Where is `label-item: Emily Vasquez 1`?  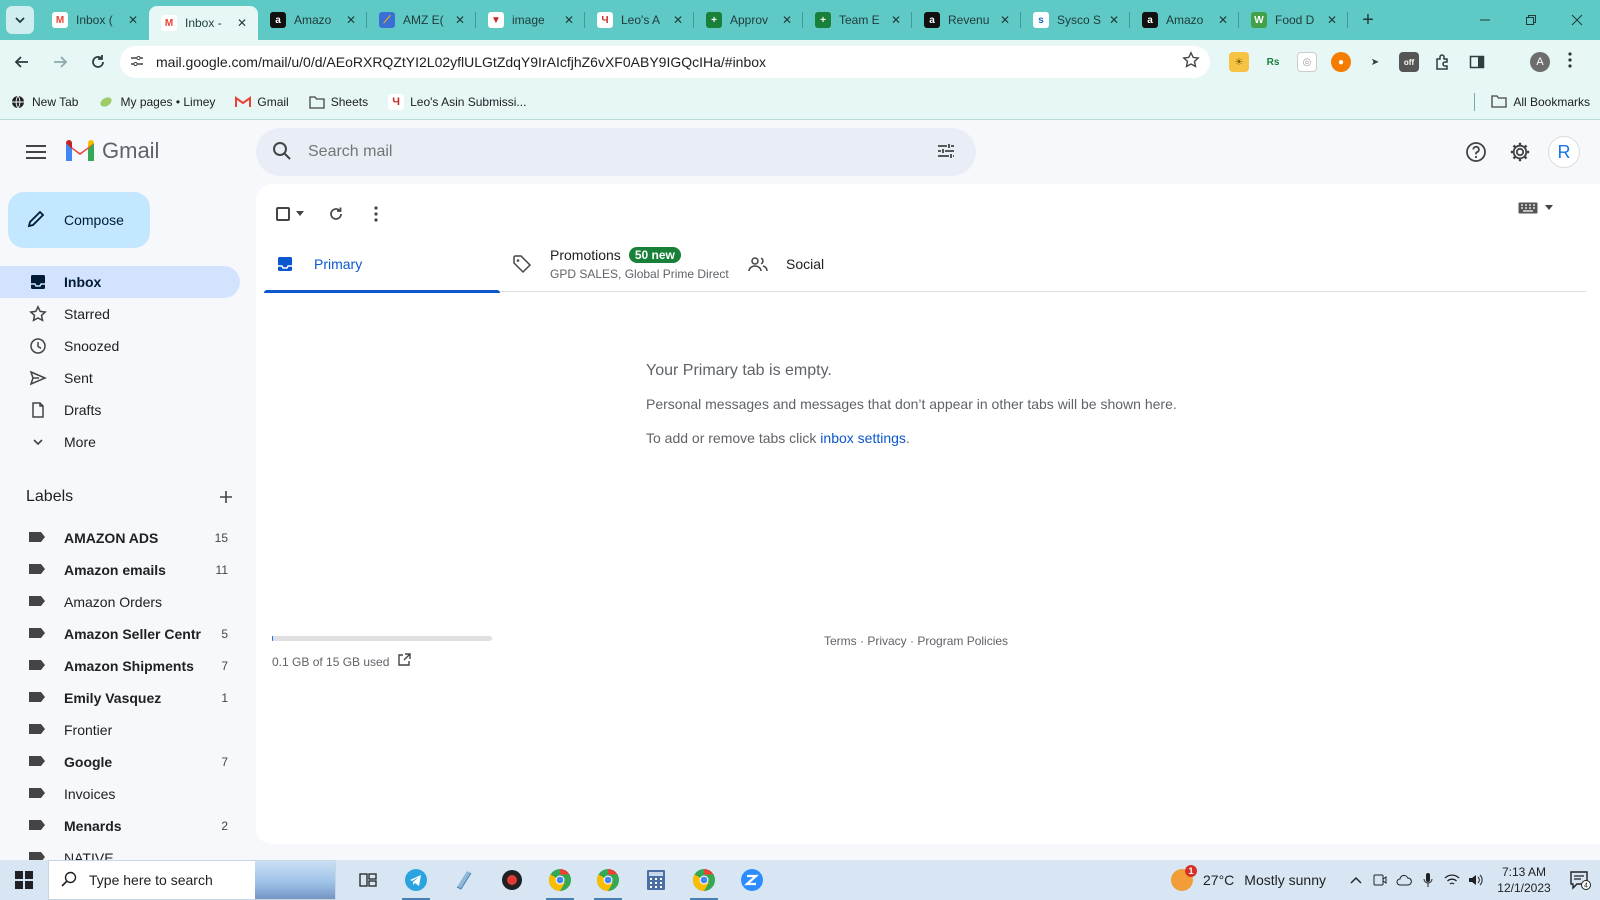 label-item: Emily Vasquez 1 is located at coordinates (120, 698).